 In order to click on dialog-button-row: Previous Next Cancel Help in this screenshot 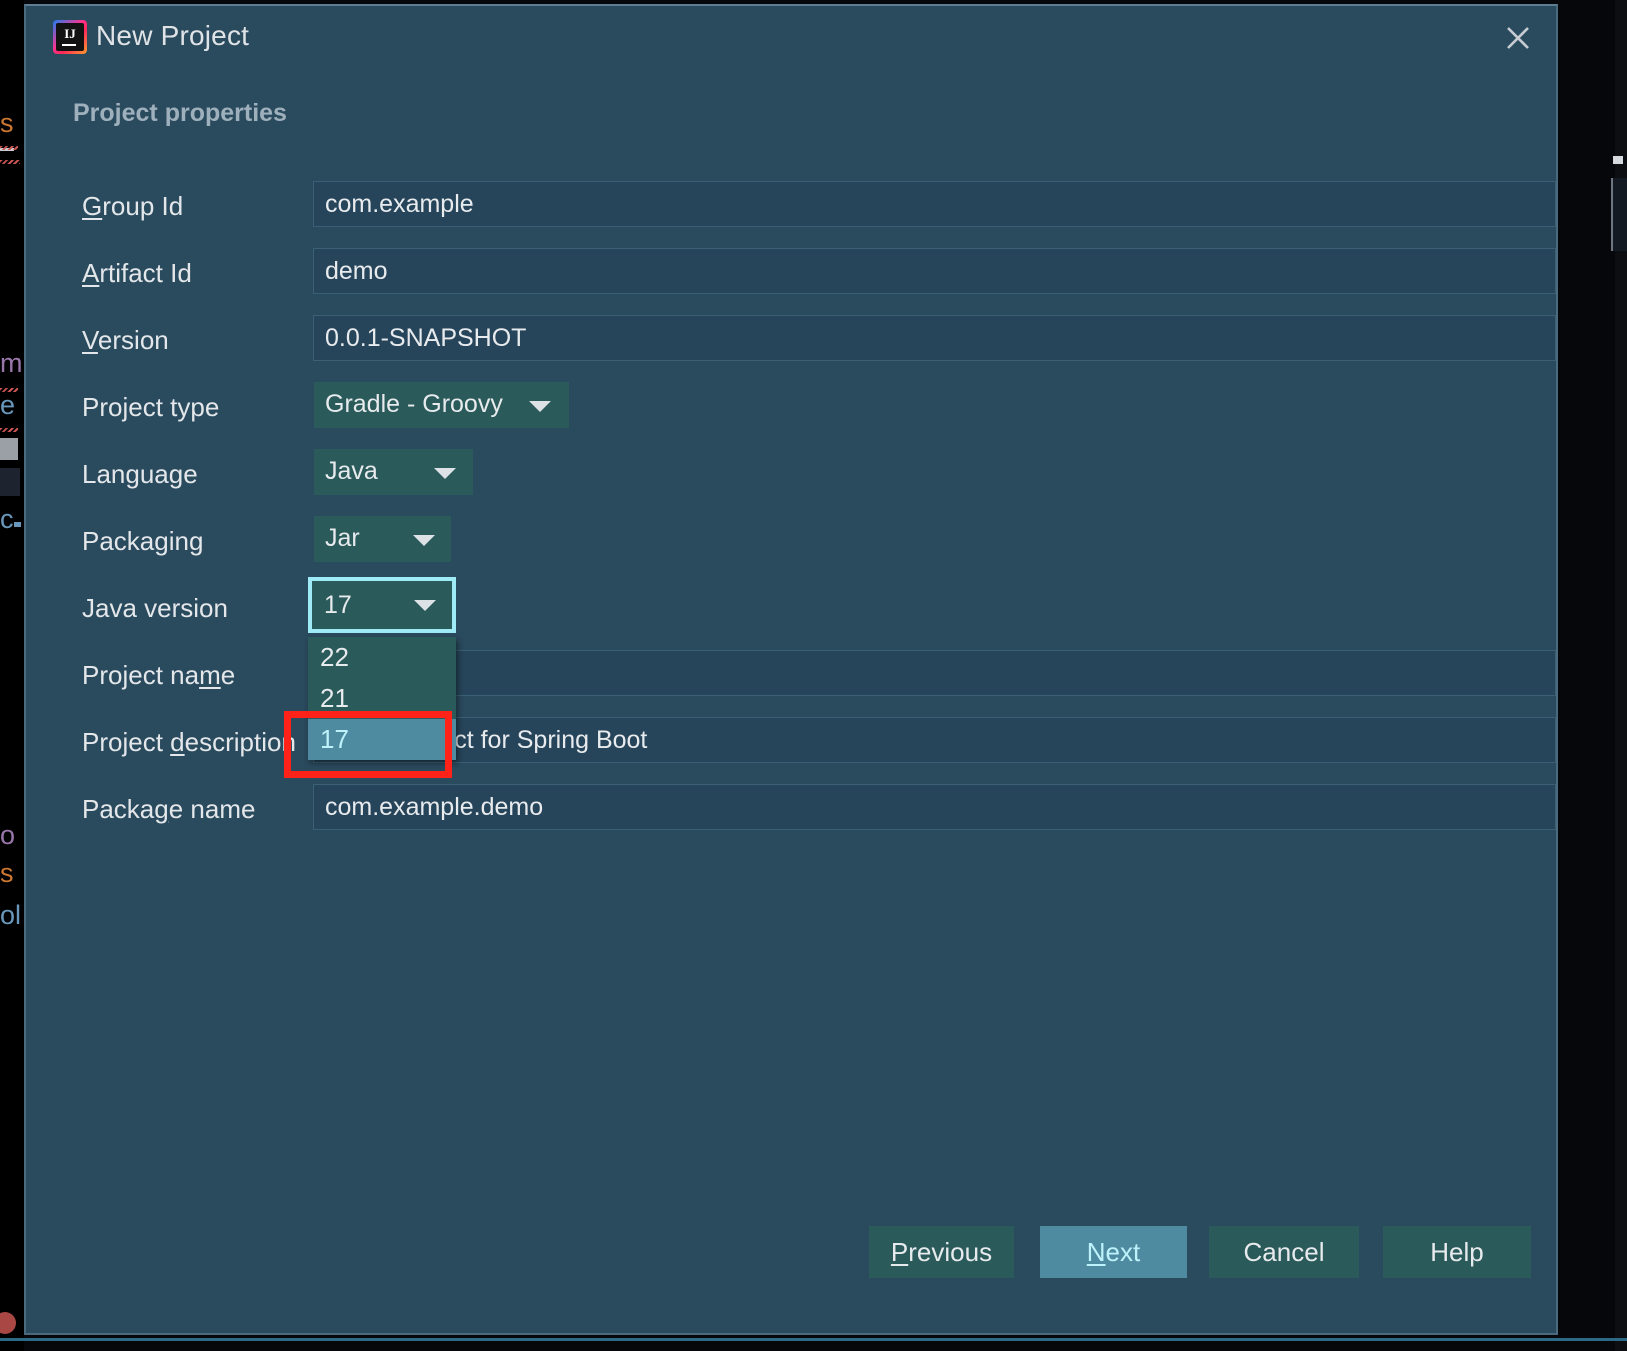, I will do `click(791, 1256)`.